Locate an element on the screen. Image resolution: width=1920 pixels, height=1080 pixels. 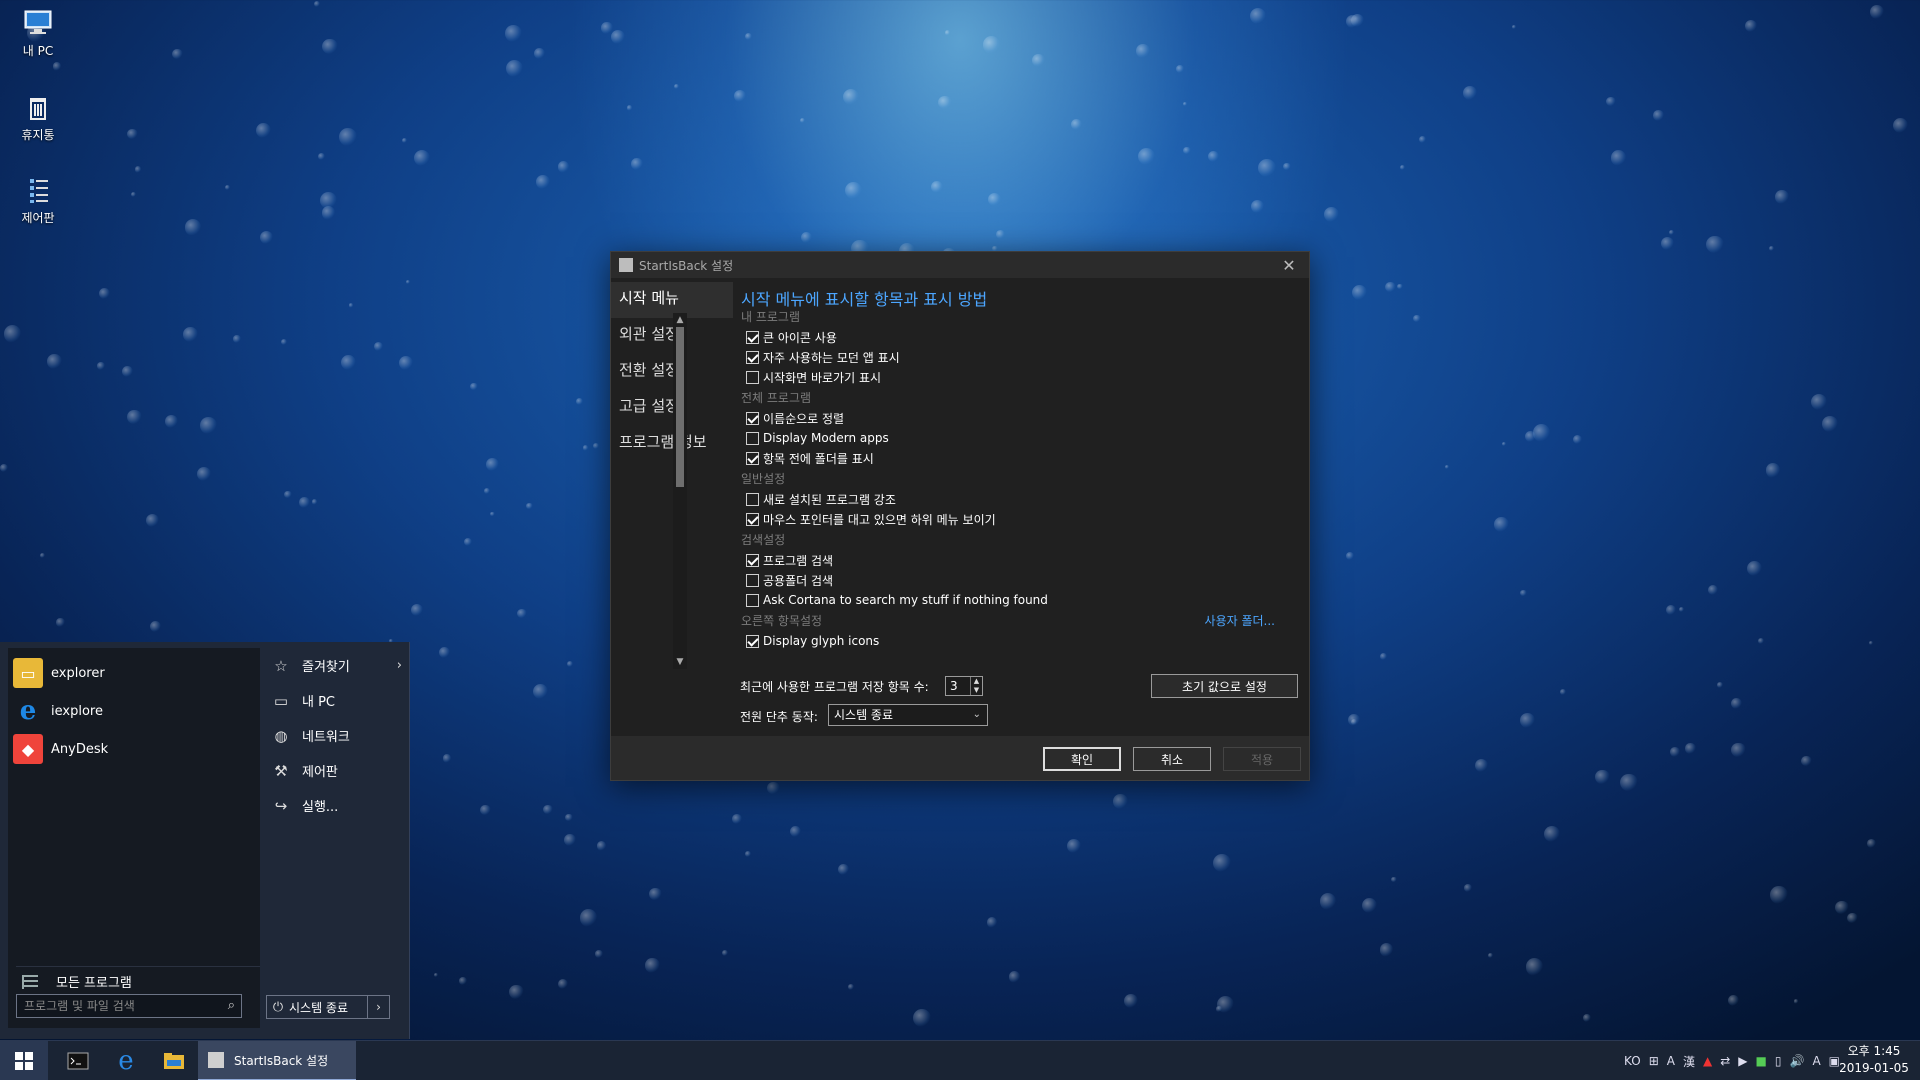
menu-item-control-panel: ⚒ 제어판 is located at coordinates (336, 770).